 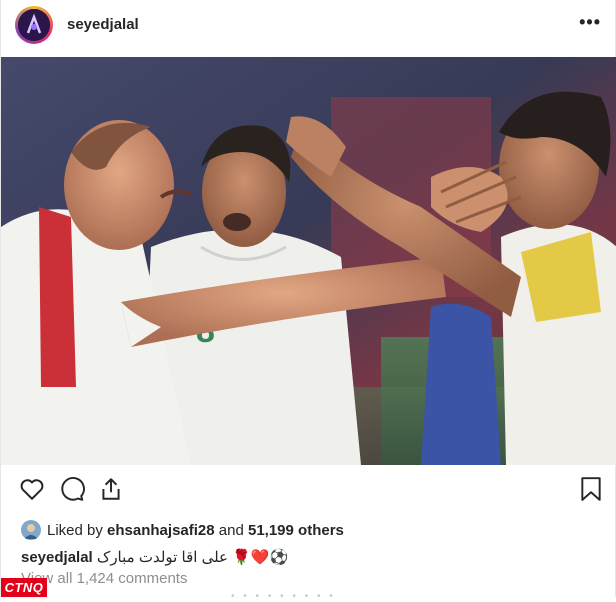 What do you see at coordinates (192, 557) in the screenshot?
I see `caption-text: علی اقا تولدت مبارک 🌹❤️⚽` at bounding box center [192, 557].